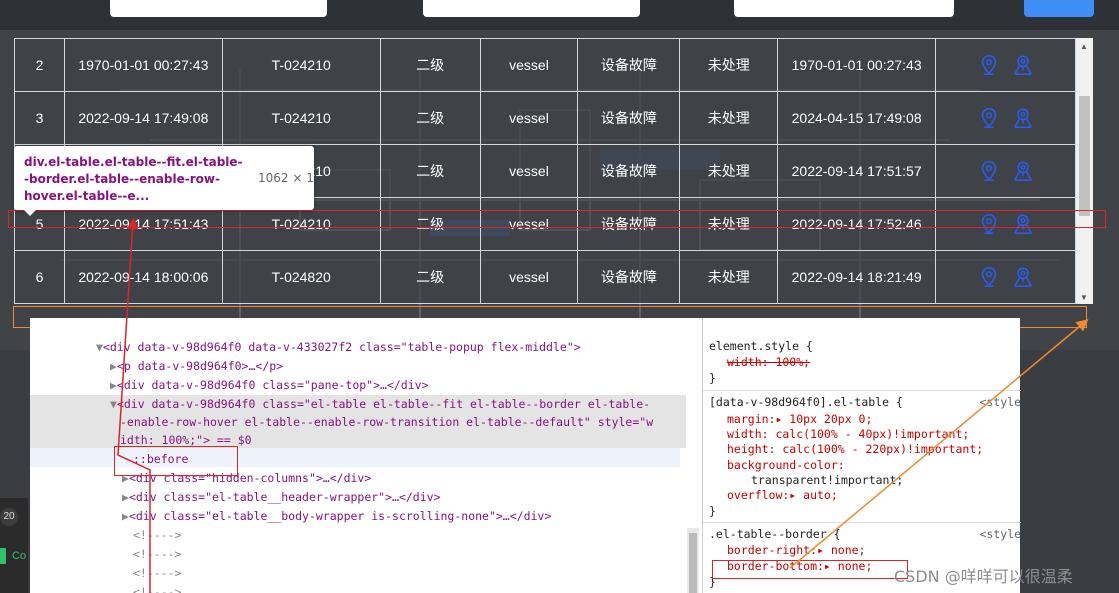 The height and width of the screenshot is (593, 1119). Describe the element at coordinates (939, 444) in the screenshot. I see `orange-arrow` at that location.